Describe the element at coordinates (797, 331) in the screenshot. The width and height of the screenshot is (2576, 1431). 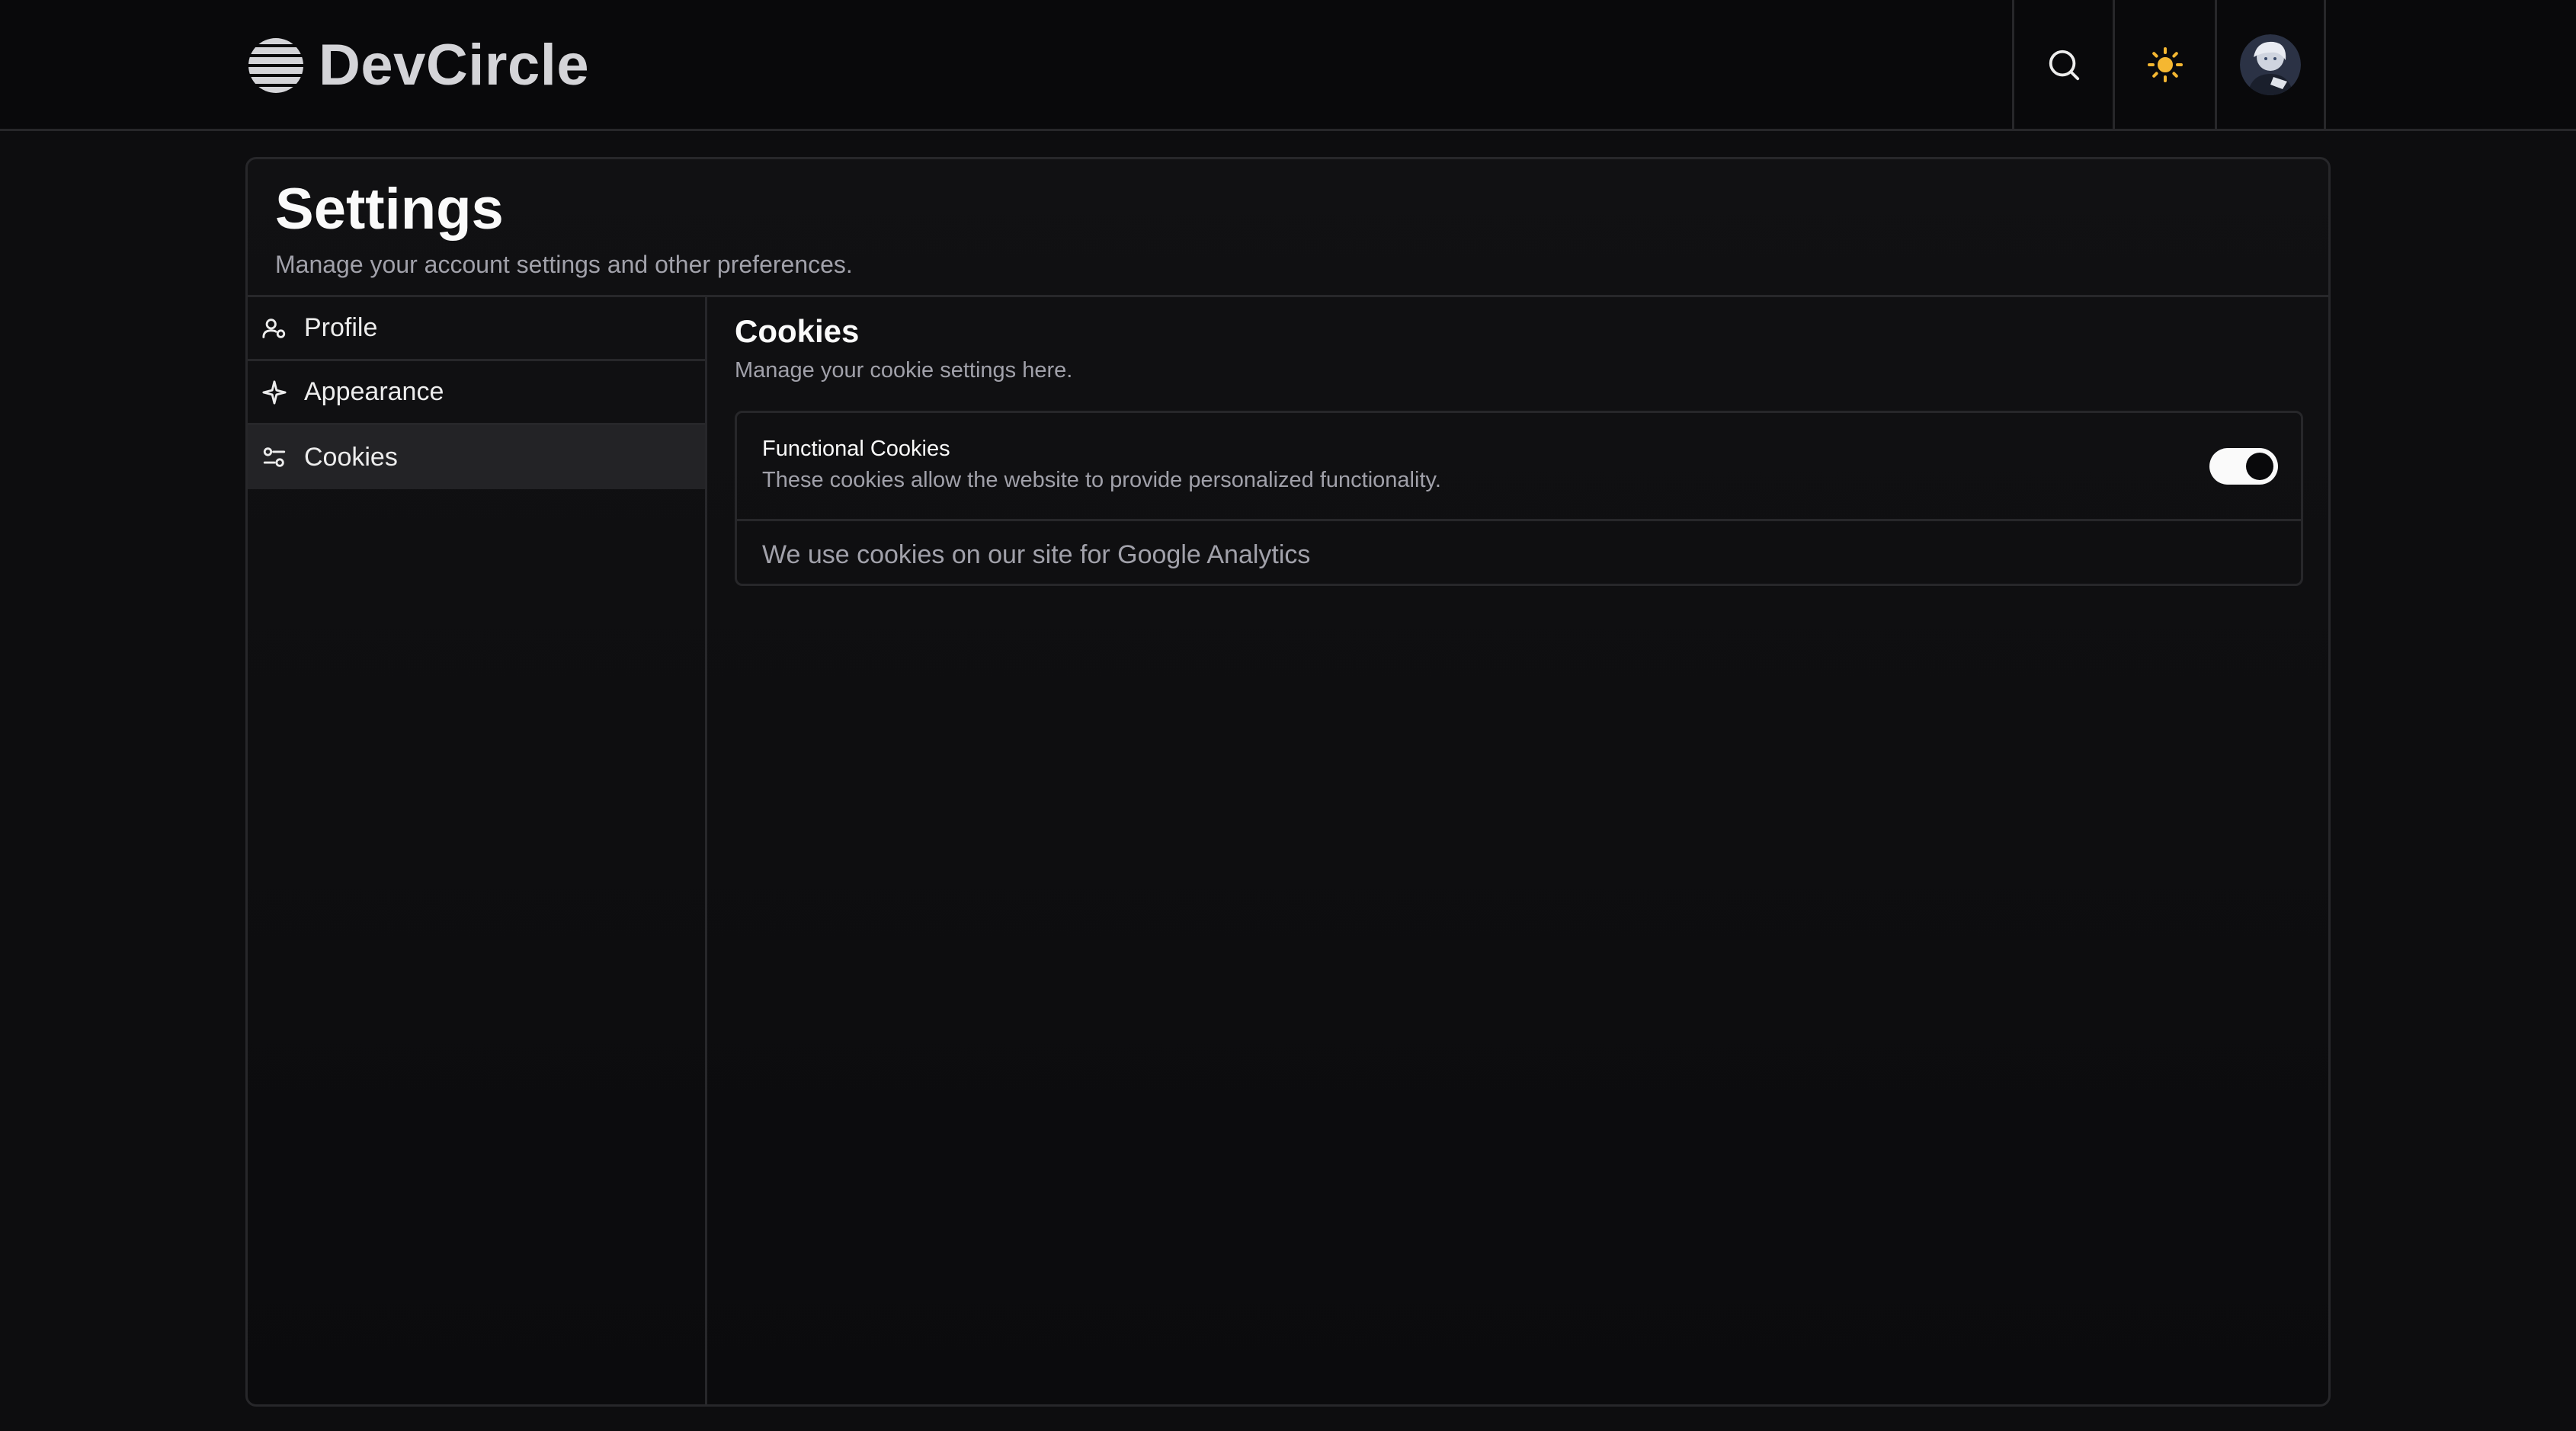
I see `section-title: Cookies` at that location.